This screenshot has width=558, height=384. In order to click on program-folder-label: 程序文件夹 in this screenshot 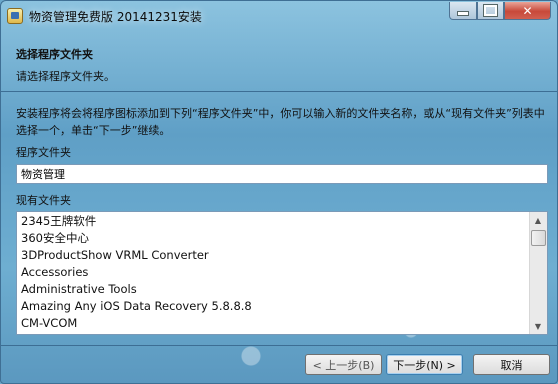, I will do `click(43, 152)`.